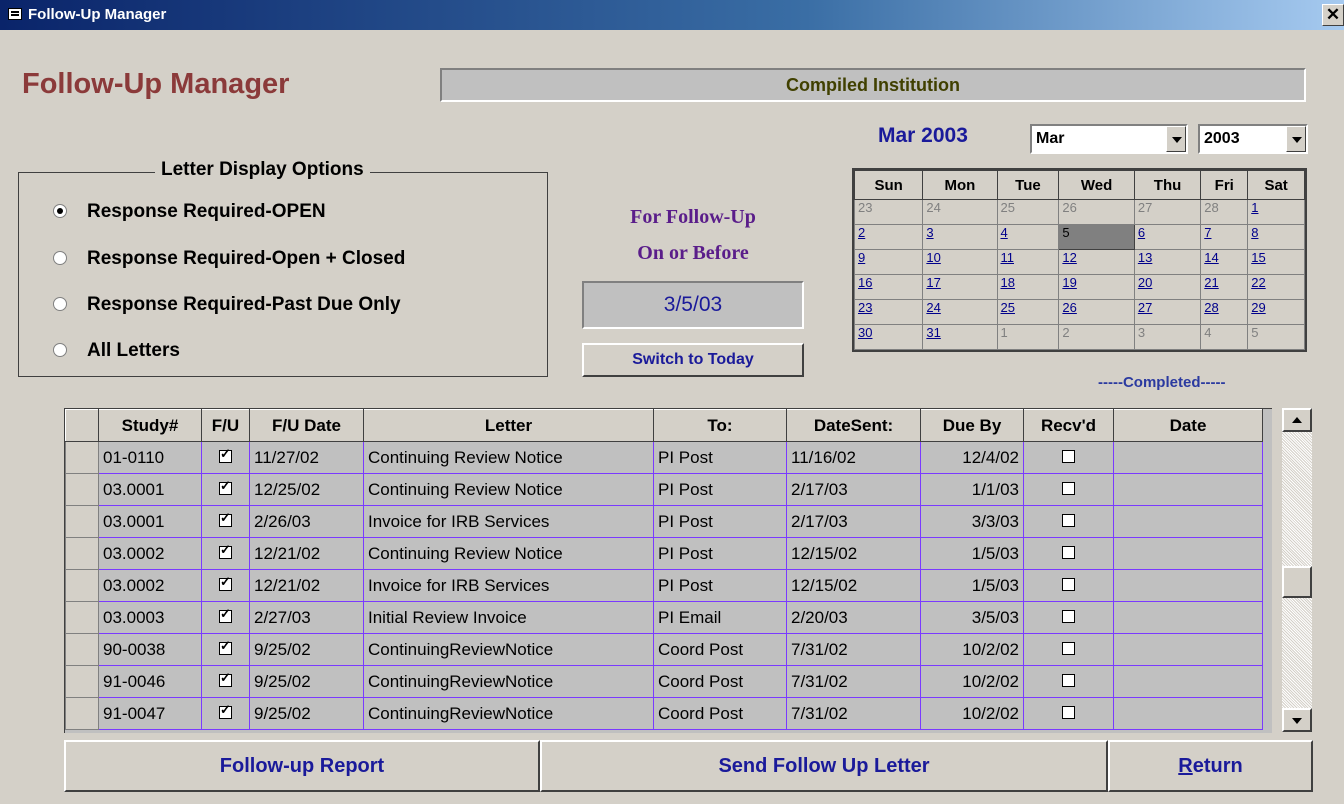  What do you see at coordinates (720, 617) in the screenshot?
I see `cell-to: PI Email` at bounding box center [720, 617].